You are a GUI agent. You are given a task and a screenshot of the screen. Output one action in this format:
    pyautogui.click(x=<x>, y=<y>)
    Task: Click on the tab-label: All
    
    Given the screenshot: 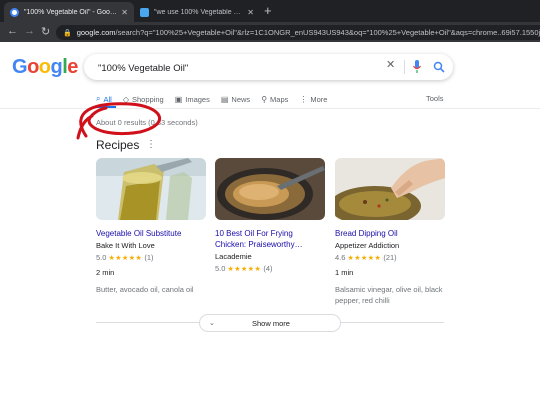 What is the action you would take?
    pyautogui.click(x=107, y=99)
    